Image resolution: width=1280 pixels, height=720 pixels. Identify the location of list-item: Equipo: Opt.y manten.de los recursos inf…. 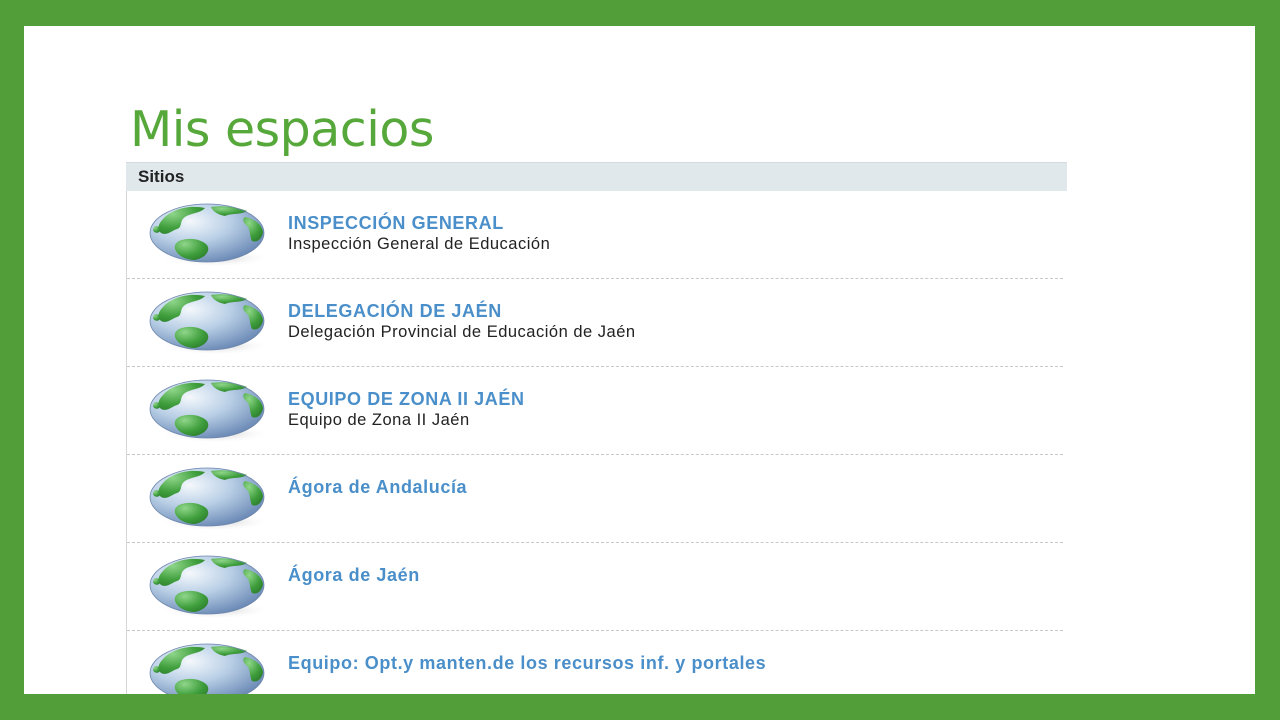
(595, 662).